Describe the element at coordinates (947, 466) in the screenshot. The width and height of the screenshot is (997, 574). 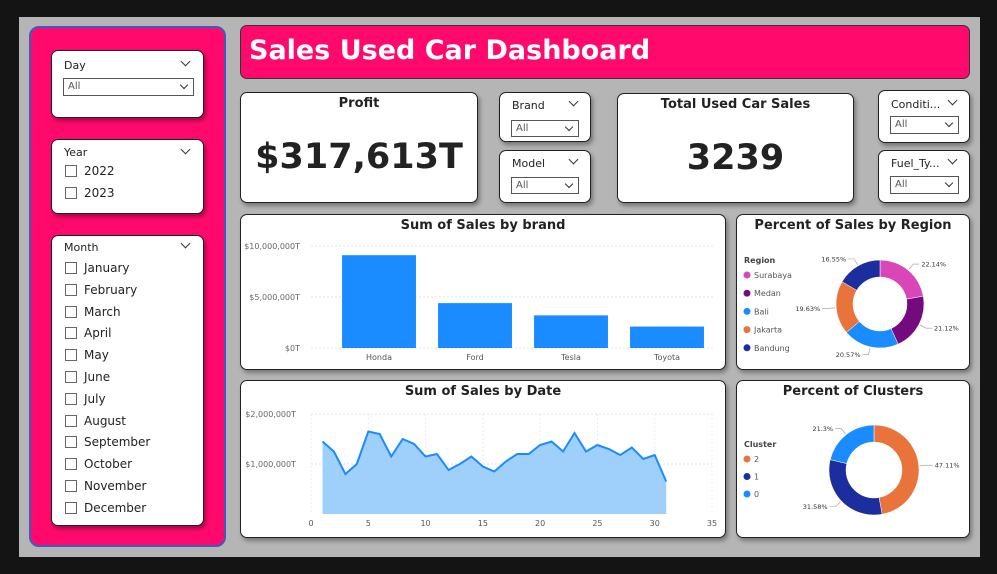
I see `data-label: 47.11%` at that location.